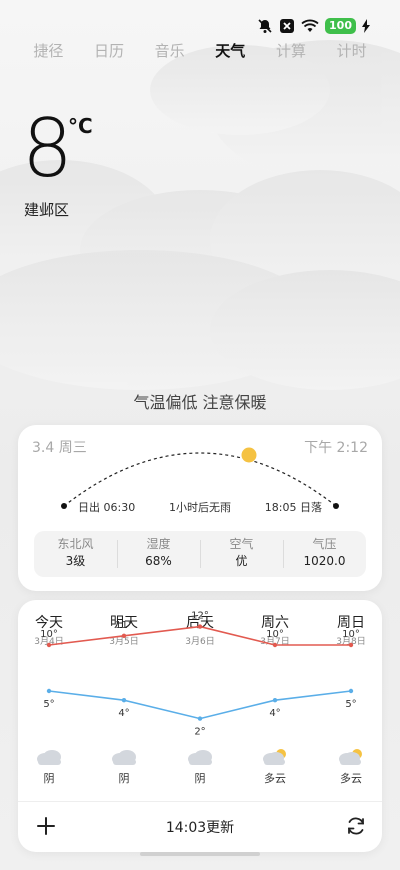 Image resolution: width=400 pixels, height=870 pixels. Describe the element at coordinates (230, 50) in the screenshot. I see `tab-weather: 天气` at that location.